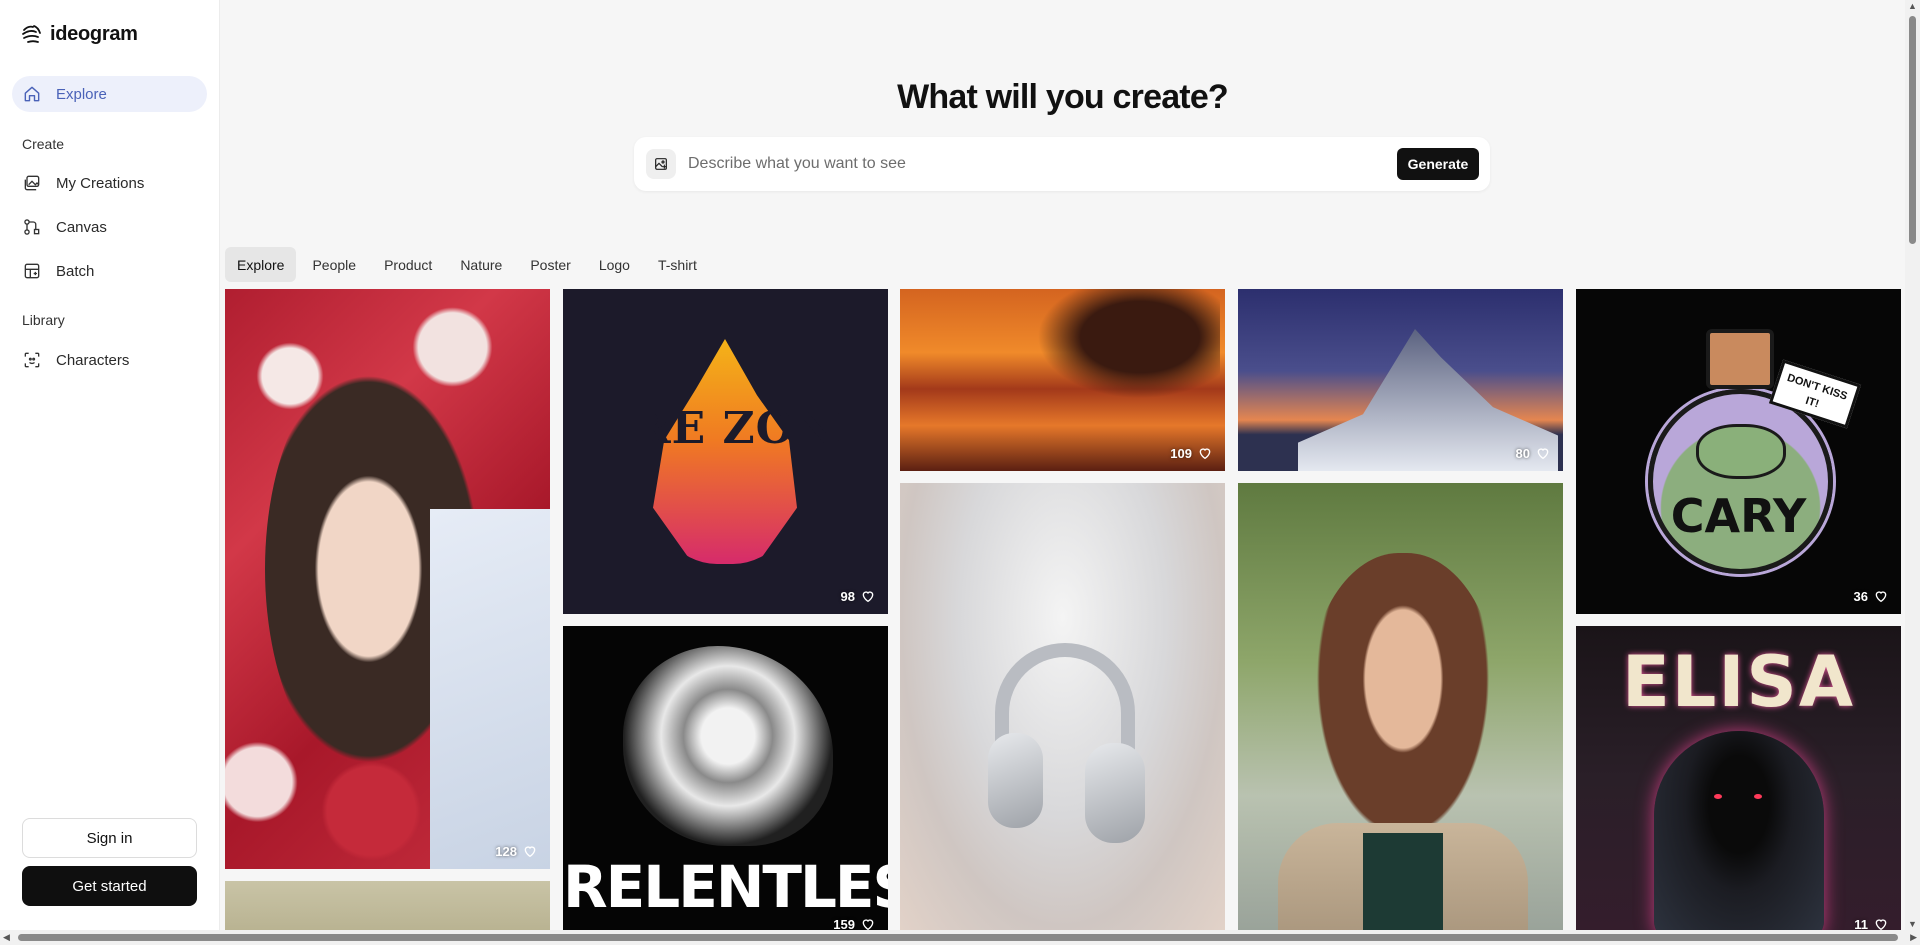  Describe the element at coordinates (109, 271) in the screenshot. I see `sidebar-item-batch: Batch` at that location.